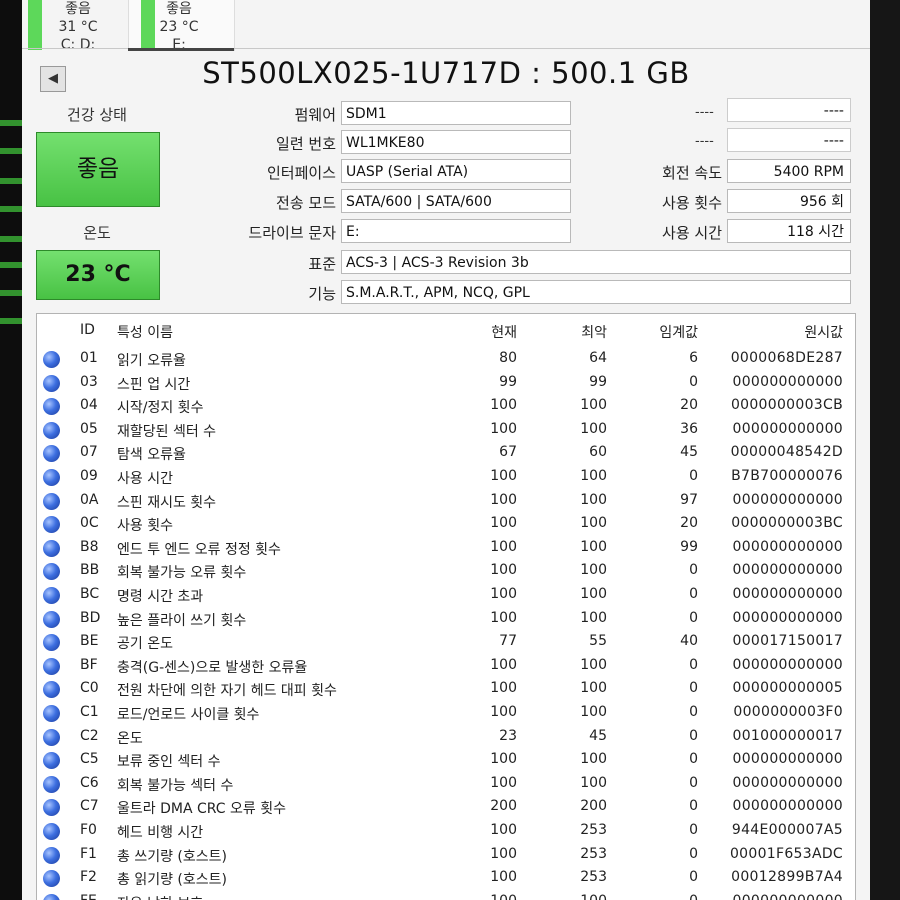  Describe the element at coordinates (446, 620) in the screenshot. I see `table-row: BD 높은 플라이 쓰기 횟수 100 100 0 000000000000` at that location.